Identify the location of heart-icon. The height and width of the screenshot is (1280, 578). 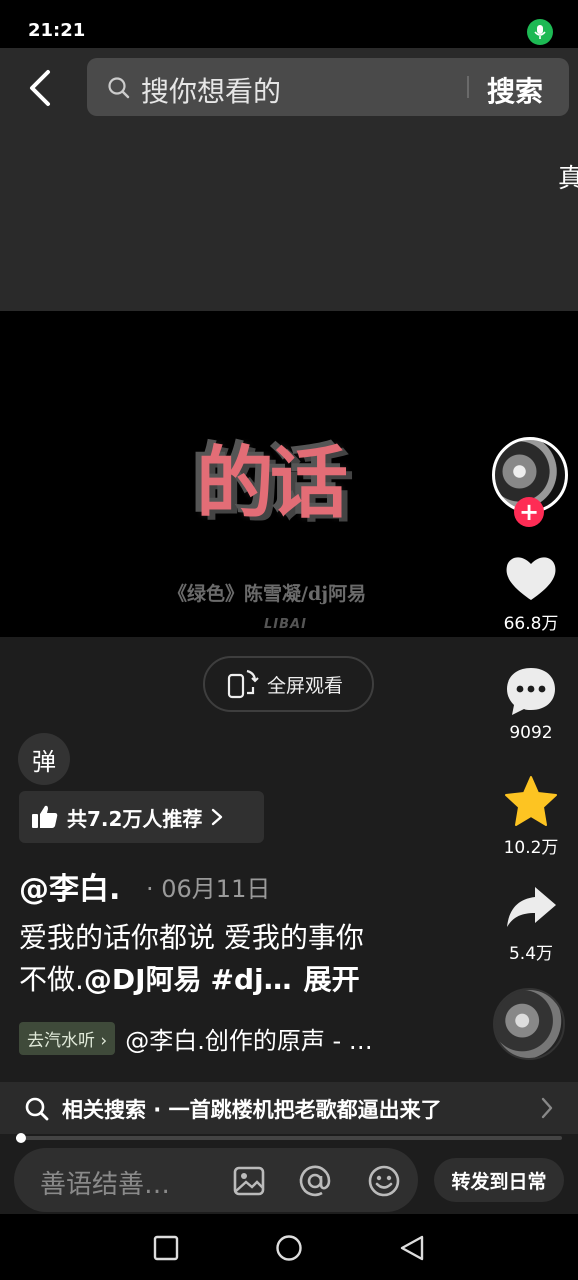
(531, 578).